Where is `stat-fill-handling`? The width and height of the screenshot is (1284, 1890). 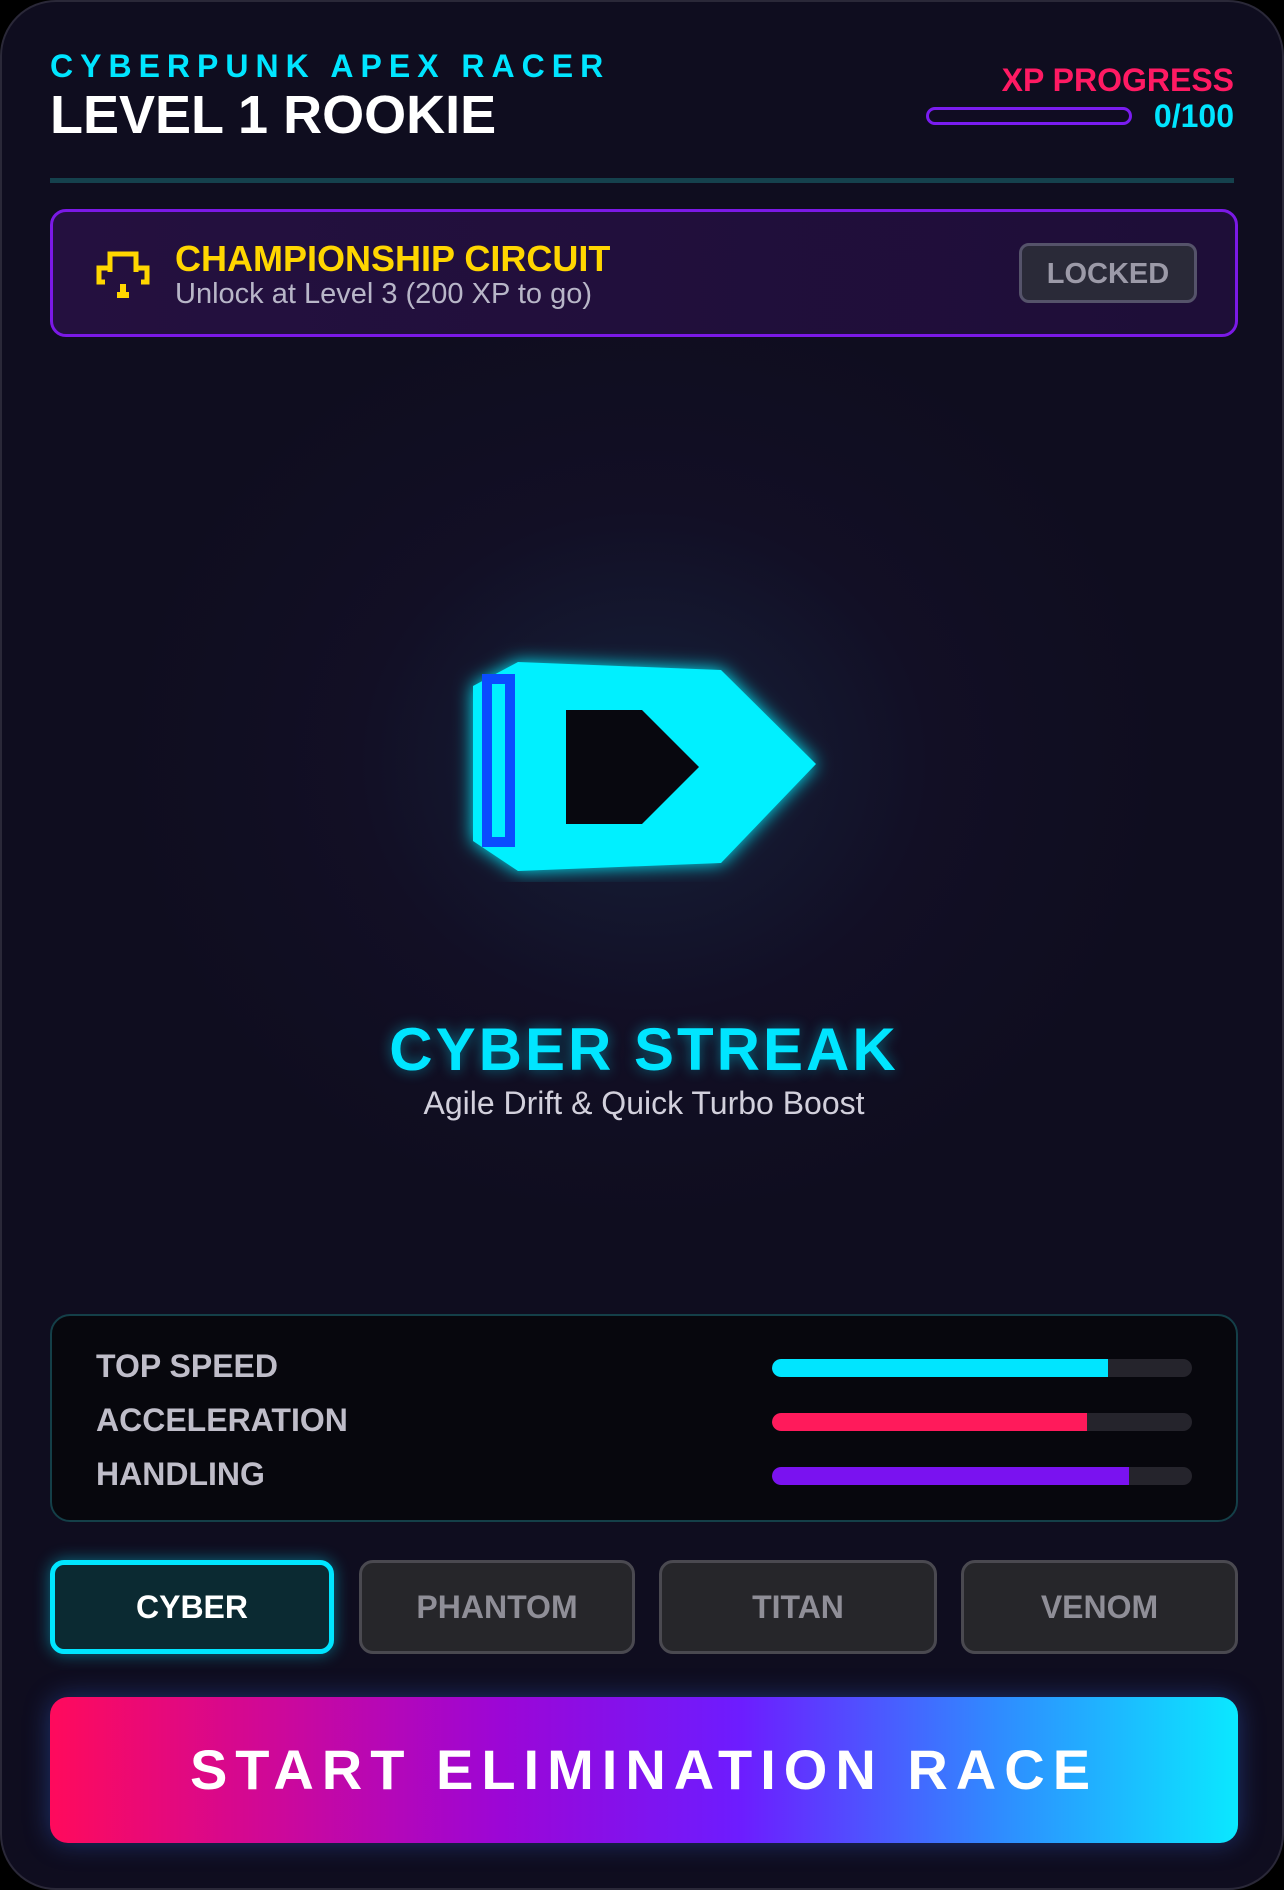 stat-fill-handling is located at coordinates (950, 1476).